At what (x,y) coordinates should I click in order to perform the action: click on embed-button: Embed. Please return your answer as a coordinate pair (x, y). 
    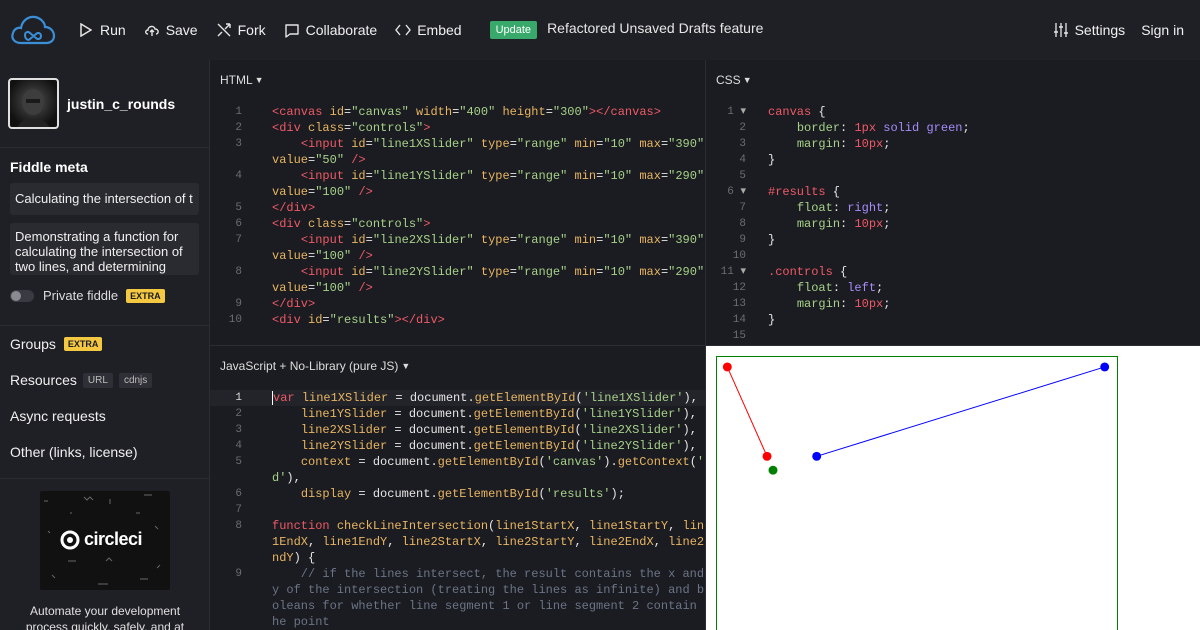
    Looking at the image, I should click on (428, 30).